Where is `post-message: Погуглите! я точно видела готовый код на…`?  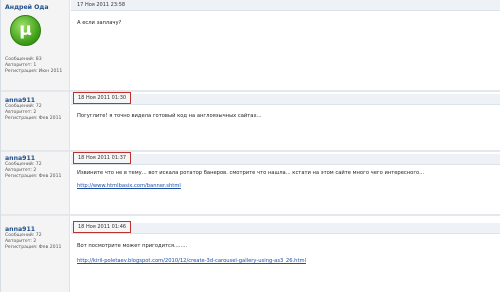 post-message: Погуглите! я точно видела готовый код на… is located at coordinates (169, 116).